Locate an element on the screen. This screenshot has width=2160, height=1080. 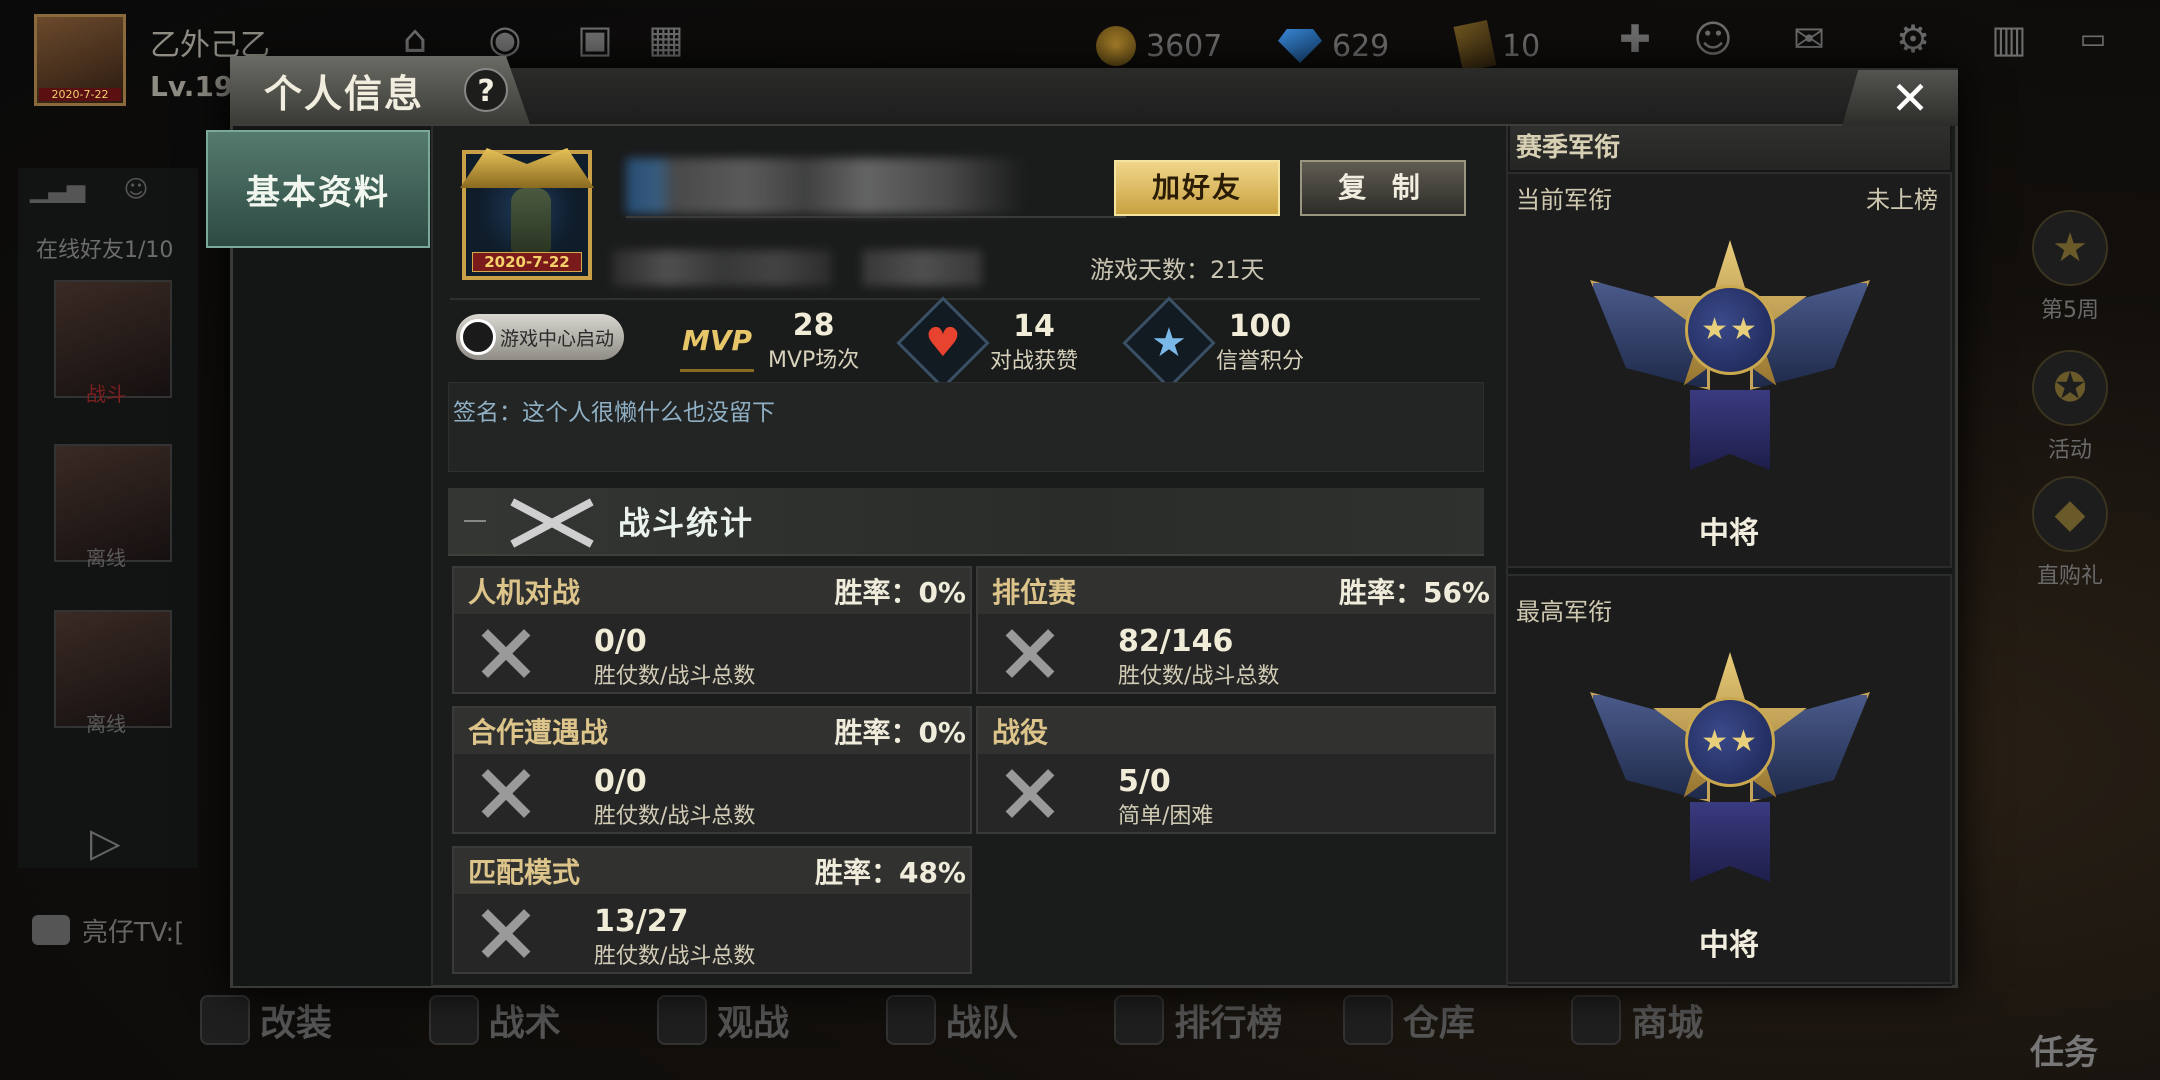
help-button: ? is located at coordinates (486, 90).